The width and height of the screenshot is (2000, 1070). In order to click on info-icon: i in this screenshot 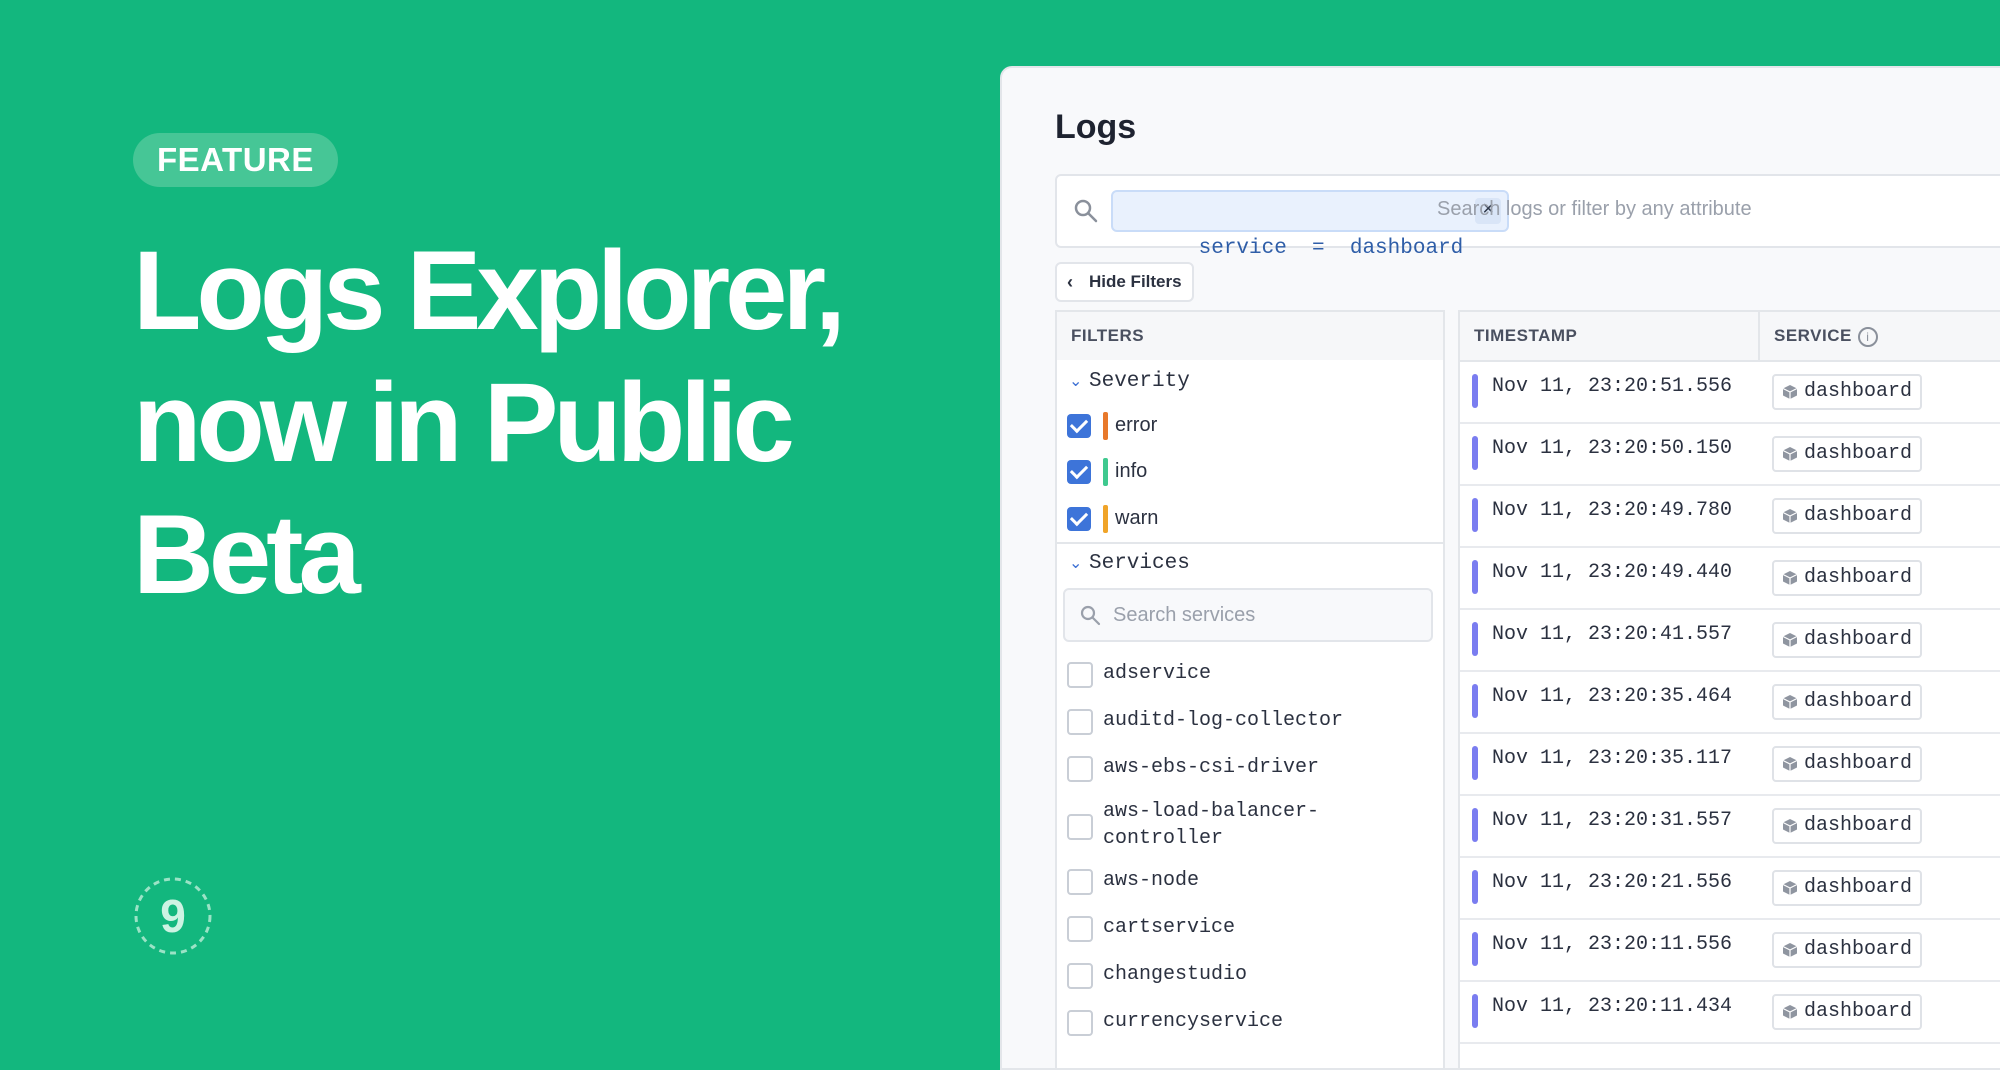, I will do `click(1867, 336)`.